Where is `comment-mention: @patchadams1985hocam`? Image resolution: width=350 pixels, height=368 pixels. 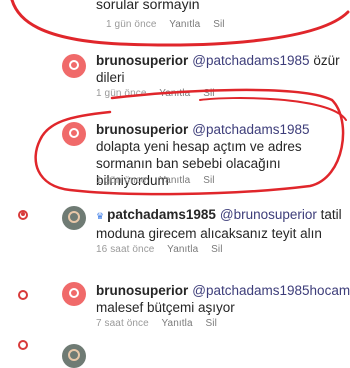
comment-mention: @patchadams1985hocam is located at coordinates (271, 290).